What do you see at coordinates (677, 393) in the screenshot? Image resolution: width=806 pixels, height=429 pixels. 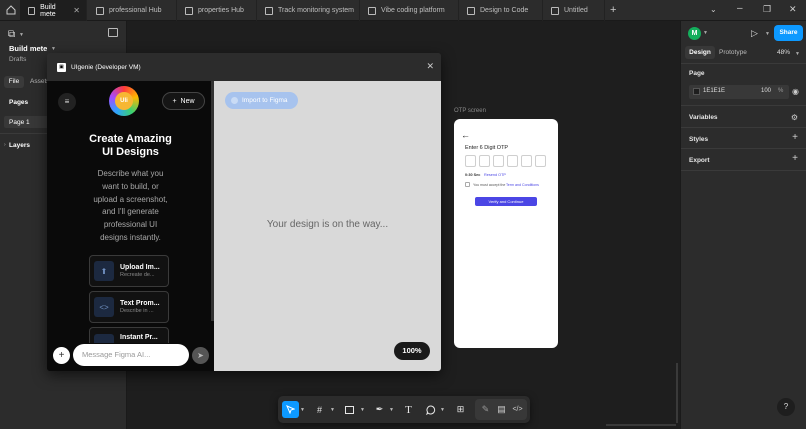 I see `vertical-scrollbar` at bounding box center [677, 393].